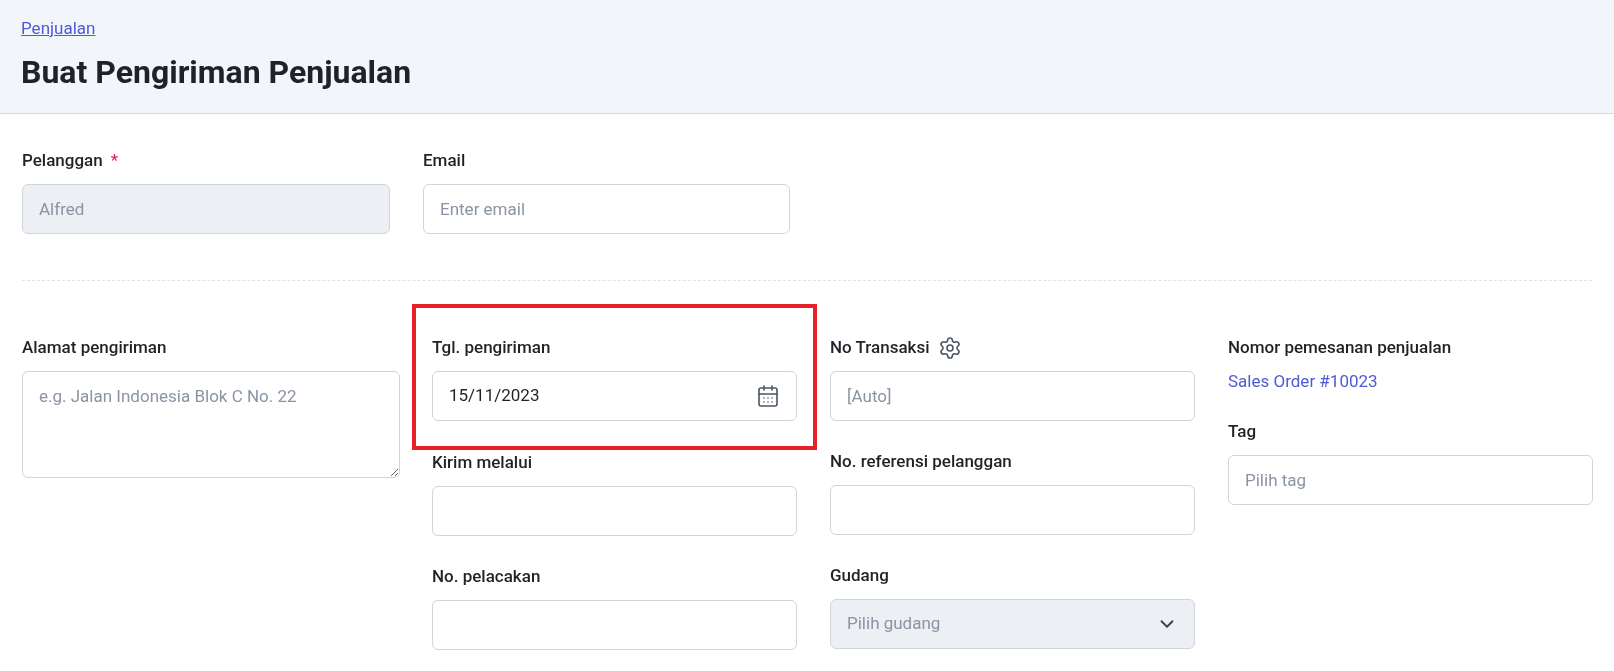  Describe the element at coordinates (211, 424) in the screenshot. I see `textarea-field: e.g. Jalan Indonesia Blok C No. 22` at that location.